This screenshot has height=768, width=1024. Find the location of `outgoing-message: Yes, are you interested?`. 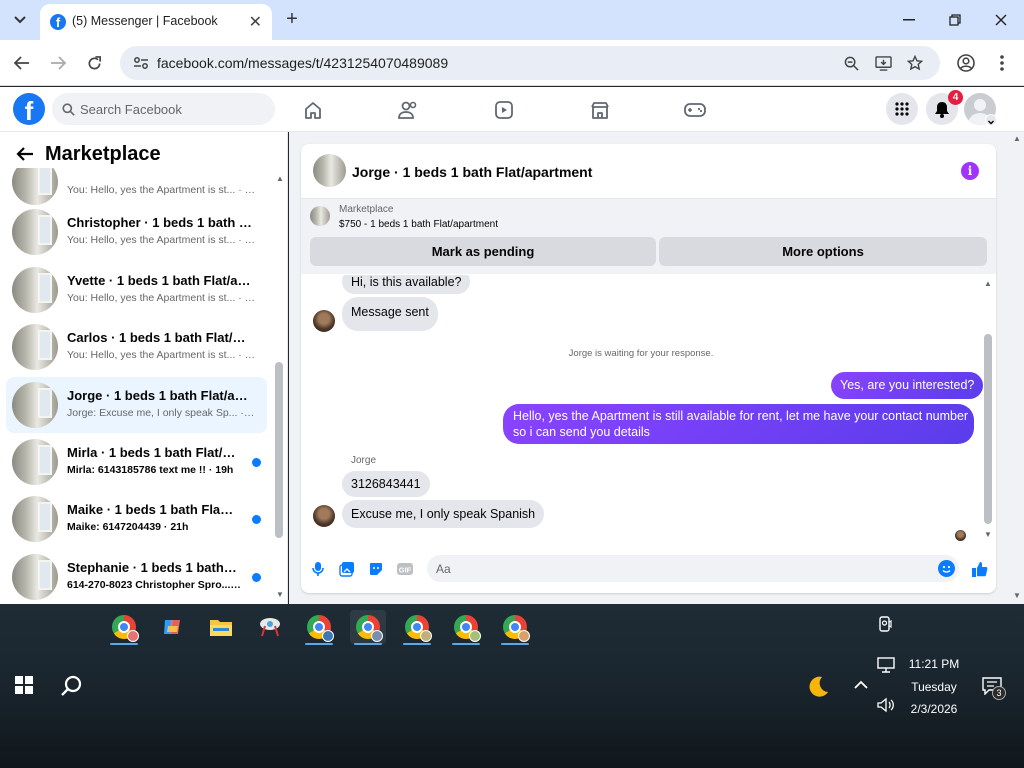

outgoing-message: Yes, are you interested? is located at coordinates (907, 385).